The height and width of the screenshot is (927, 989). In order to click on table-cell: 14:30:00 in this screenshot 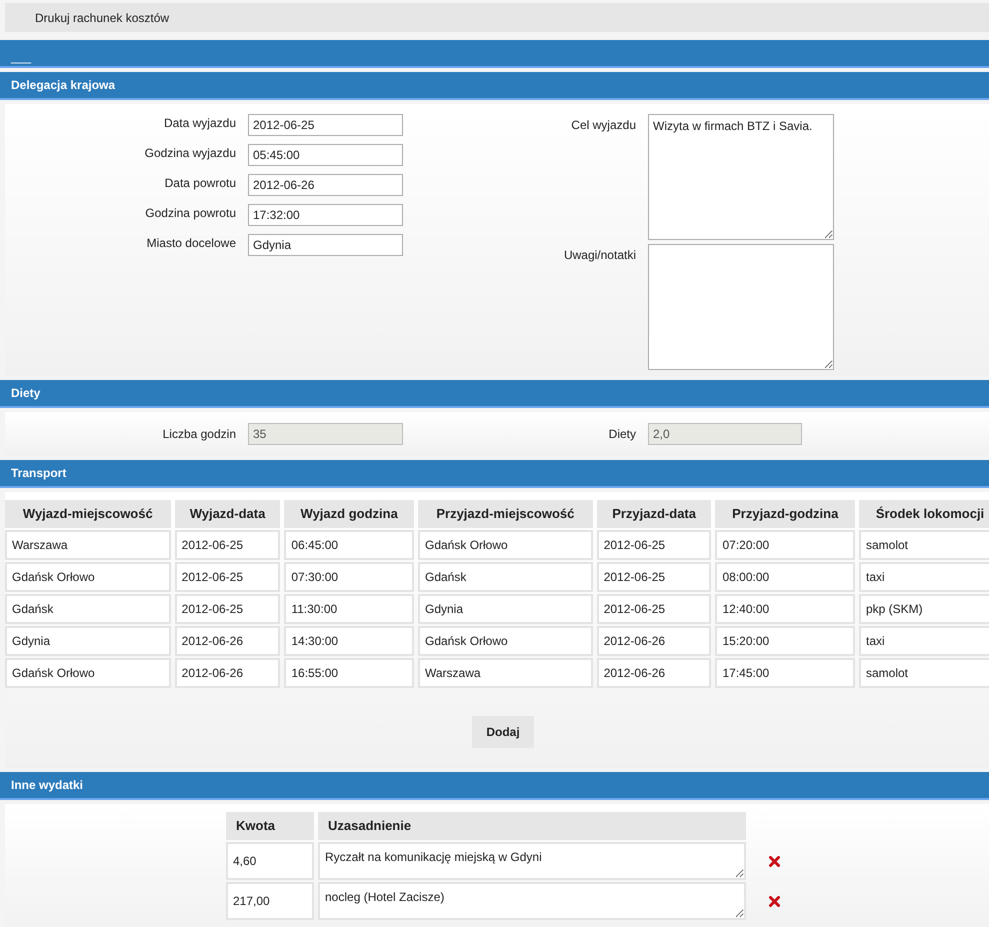, I will do `click(349, 641)`.